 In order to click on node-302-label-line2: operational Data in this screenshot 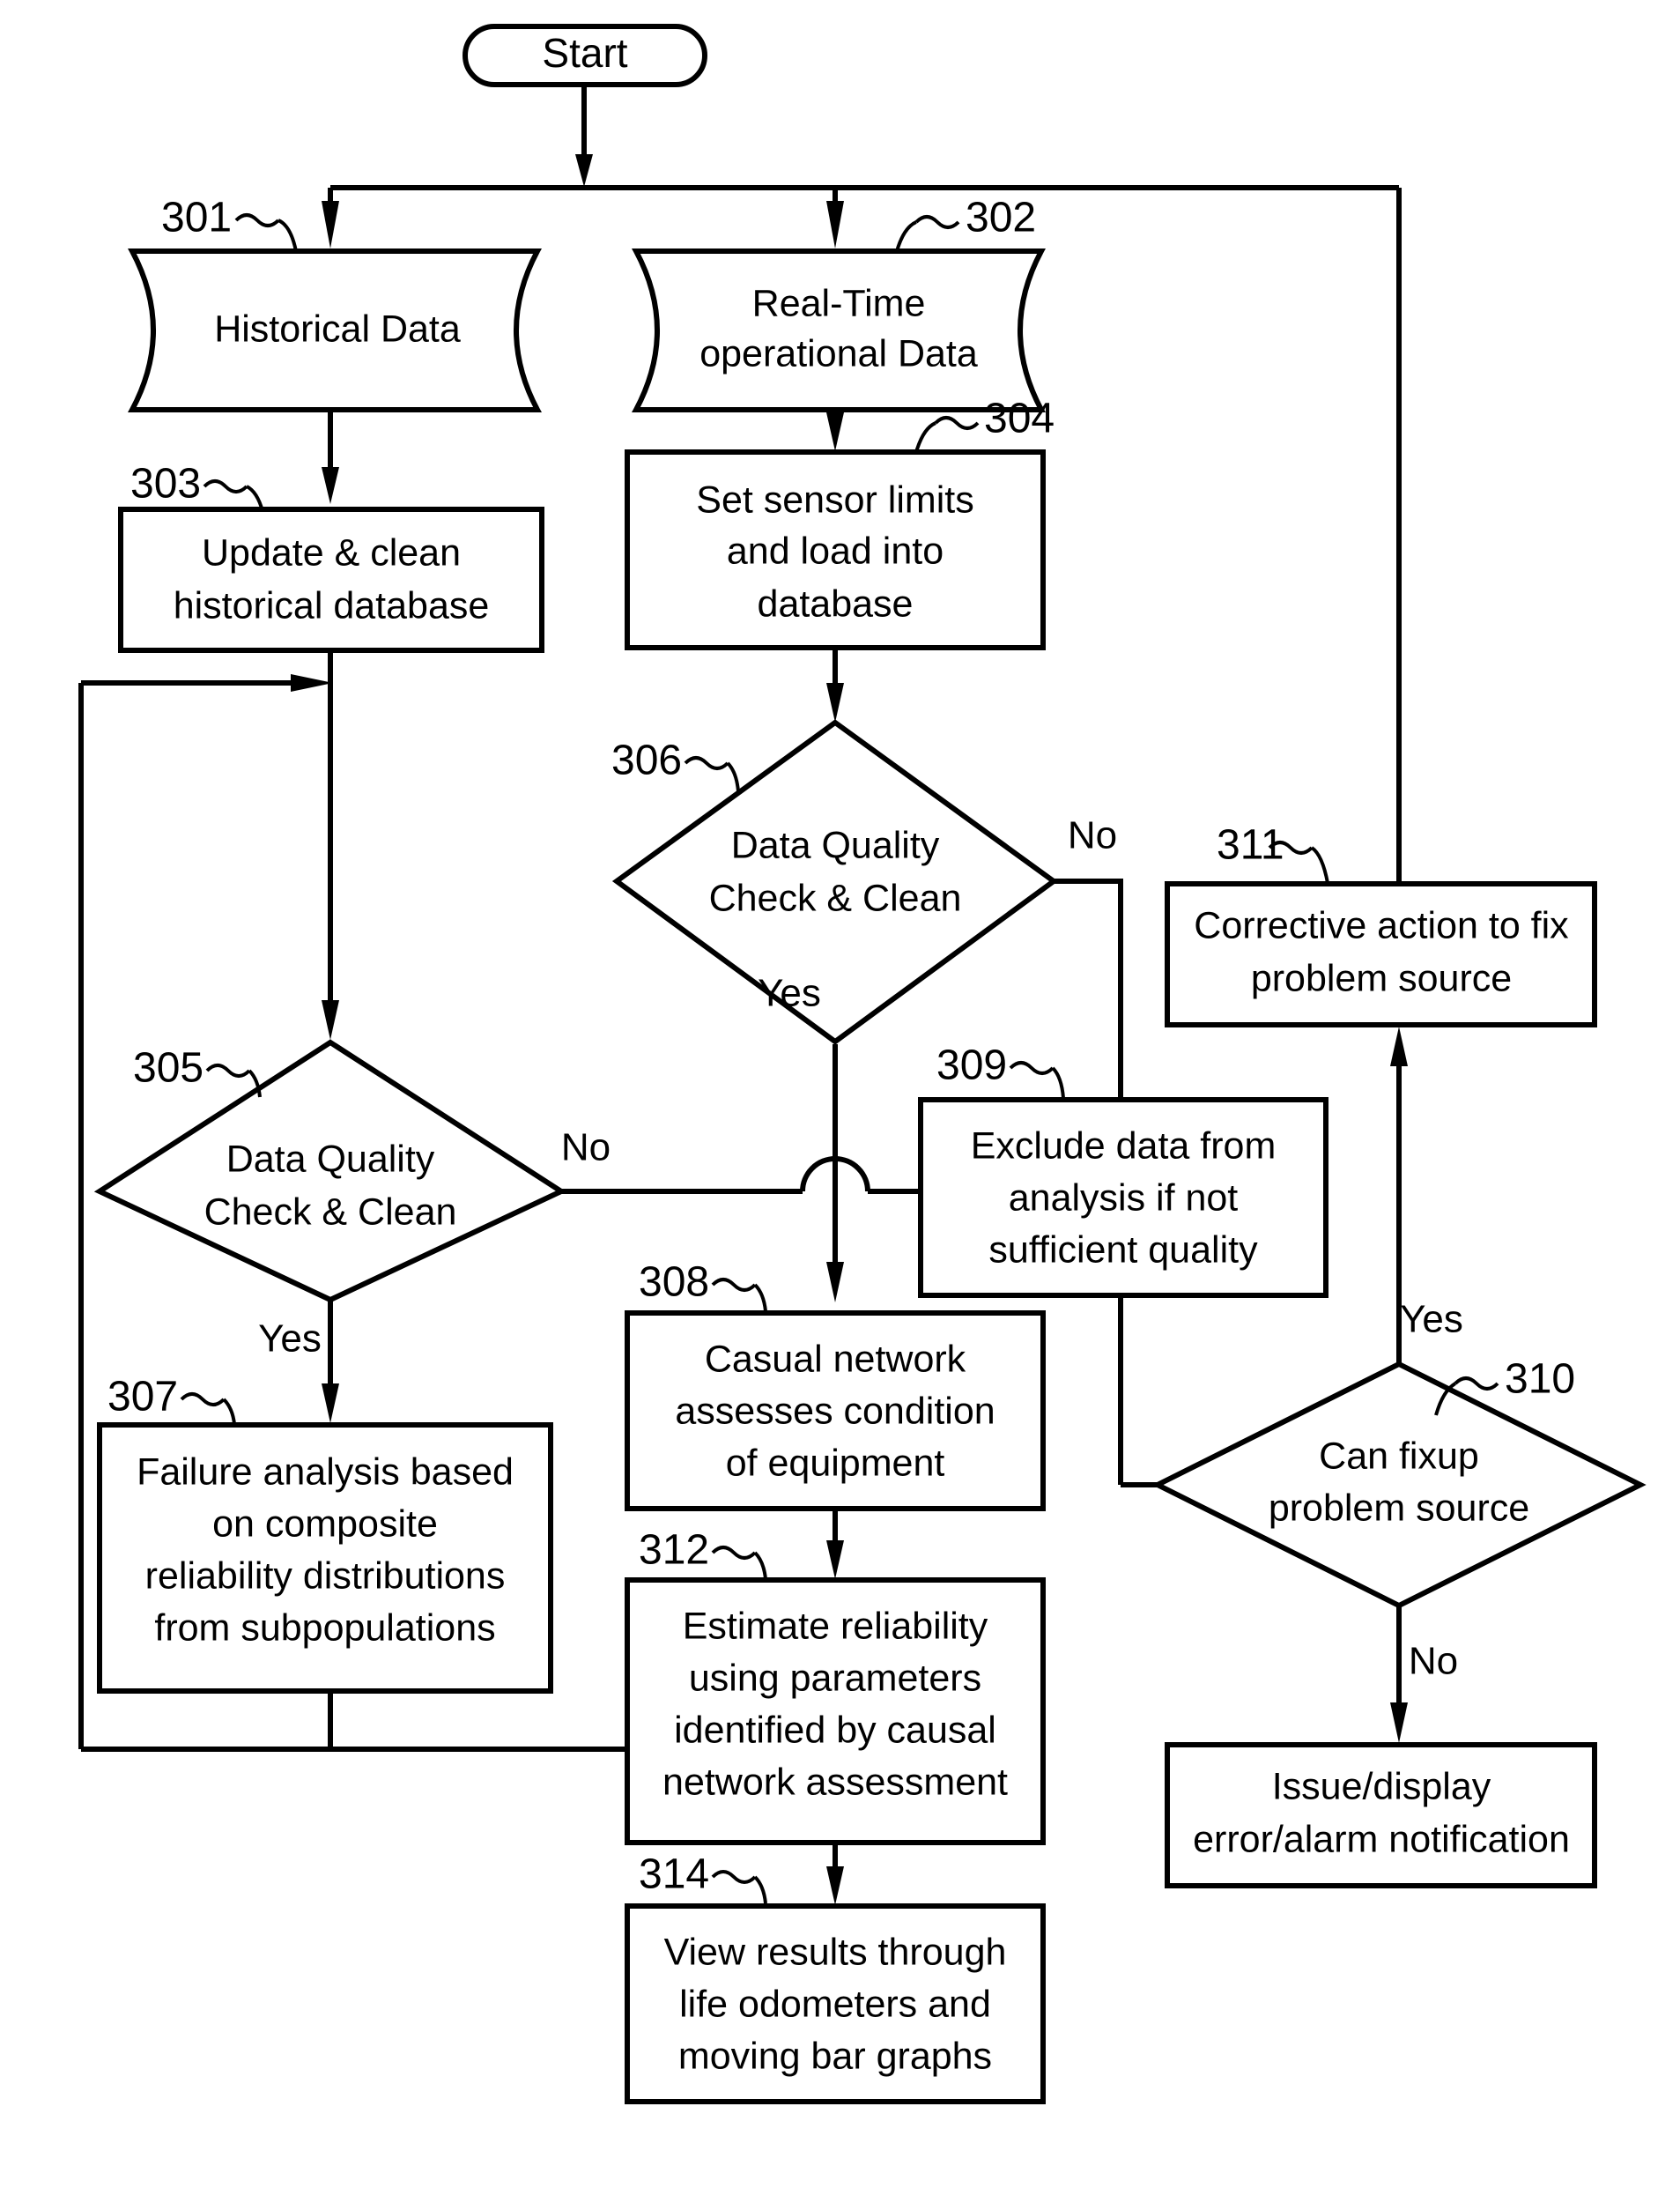, I will do `click(838, 353)`.